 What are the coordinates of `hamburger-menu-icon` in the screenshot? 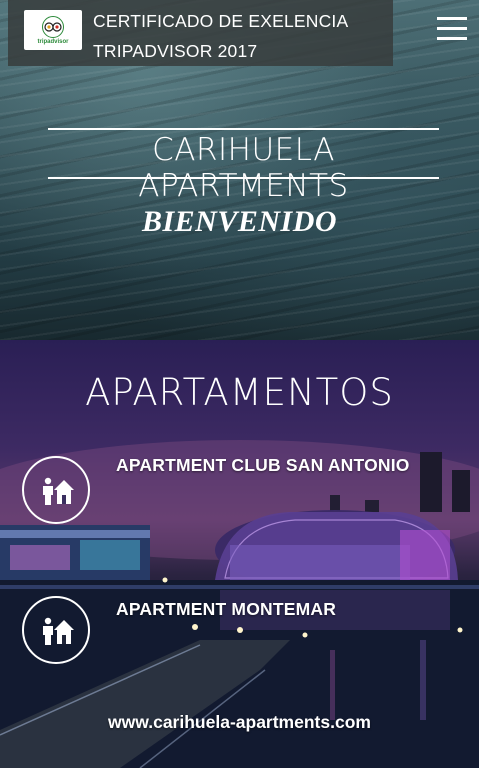 It's located at (452, 29).